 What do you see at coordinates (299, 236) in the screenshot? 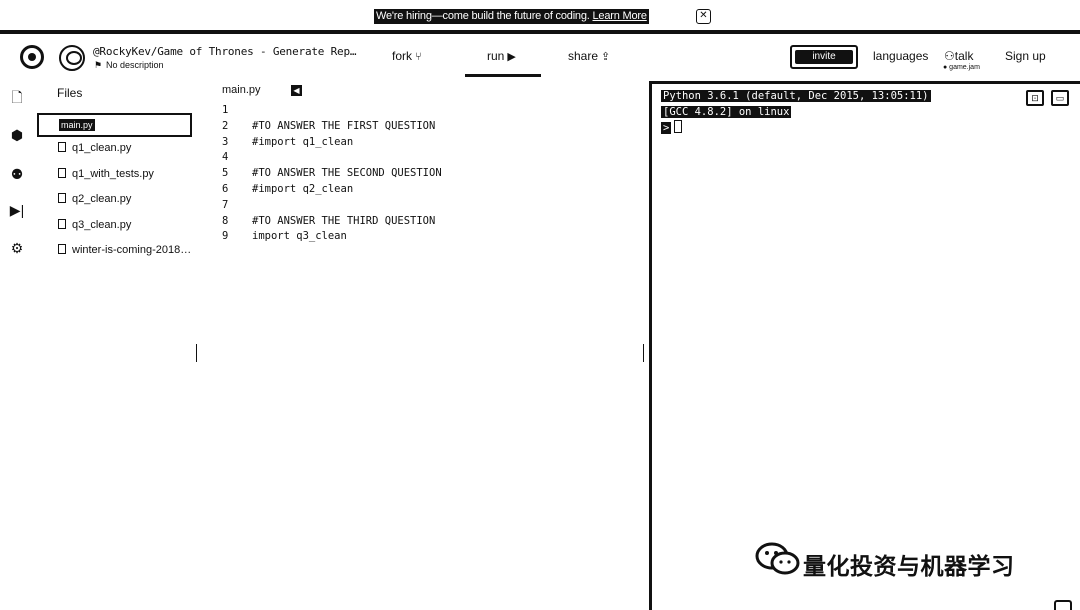
I see `code-text: import q3_clean` at bounding box center [299, 236].